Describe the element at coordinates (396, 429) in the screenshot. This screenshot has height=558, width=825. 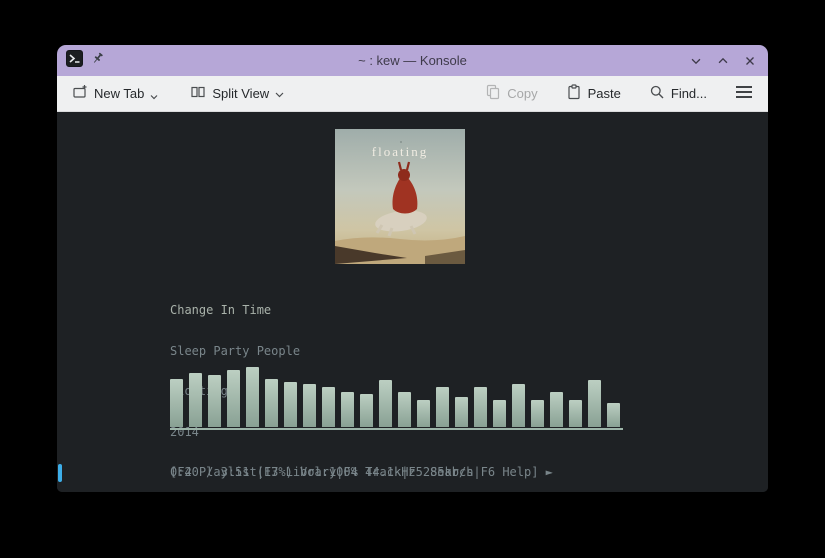
I see `visualizer-baseline` at that location.